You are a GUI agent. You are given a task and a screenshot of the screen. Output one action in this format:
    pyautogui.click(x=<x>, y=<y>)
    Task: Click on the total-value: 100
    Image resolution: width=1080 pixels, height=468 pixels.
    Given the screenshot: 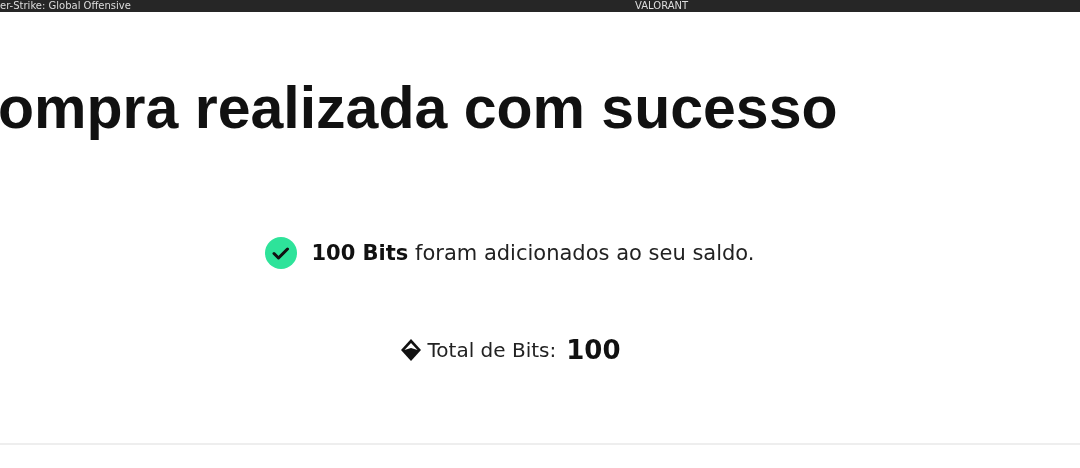 What is the action you would take?
    pyautogui.click(x=593, y=350)
    